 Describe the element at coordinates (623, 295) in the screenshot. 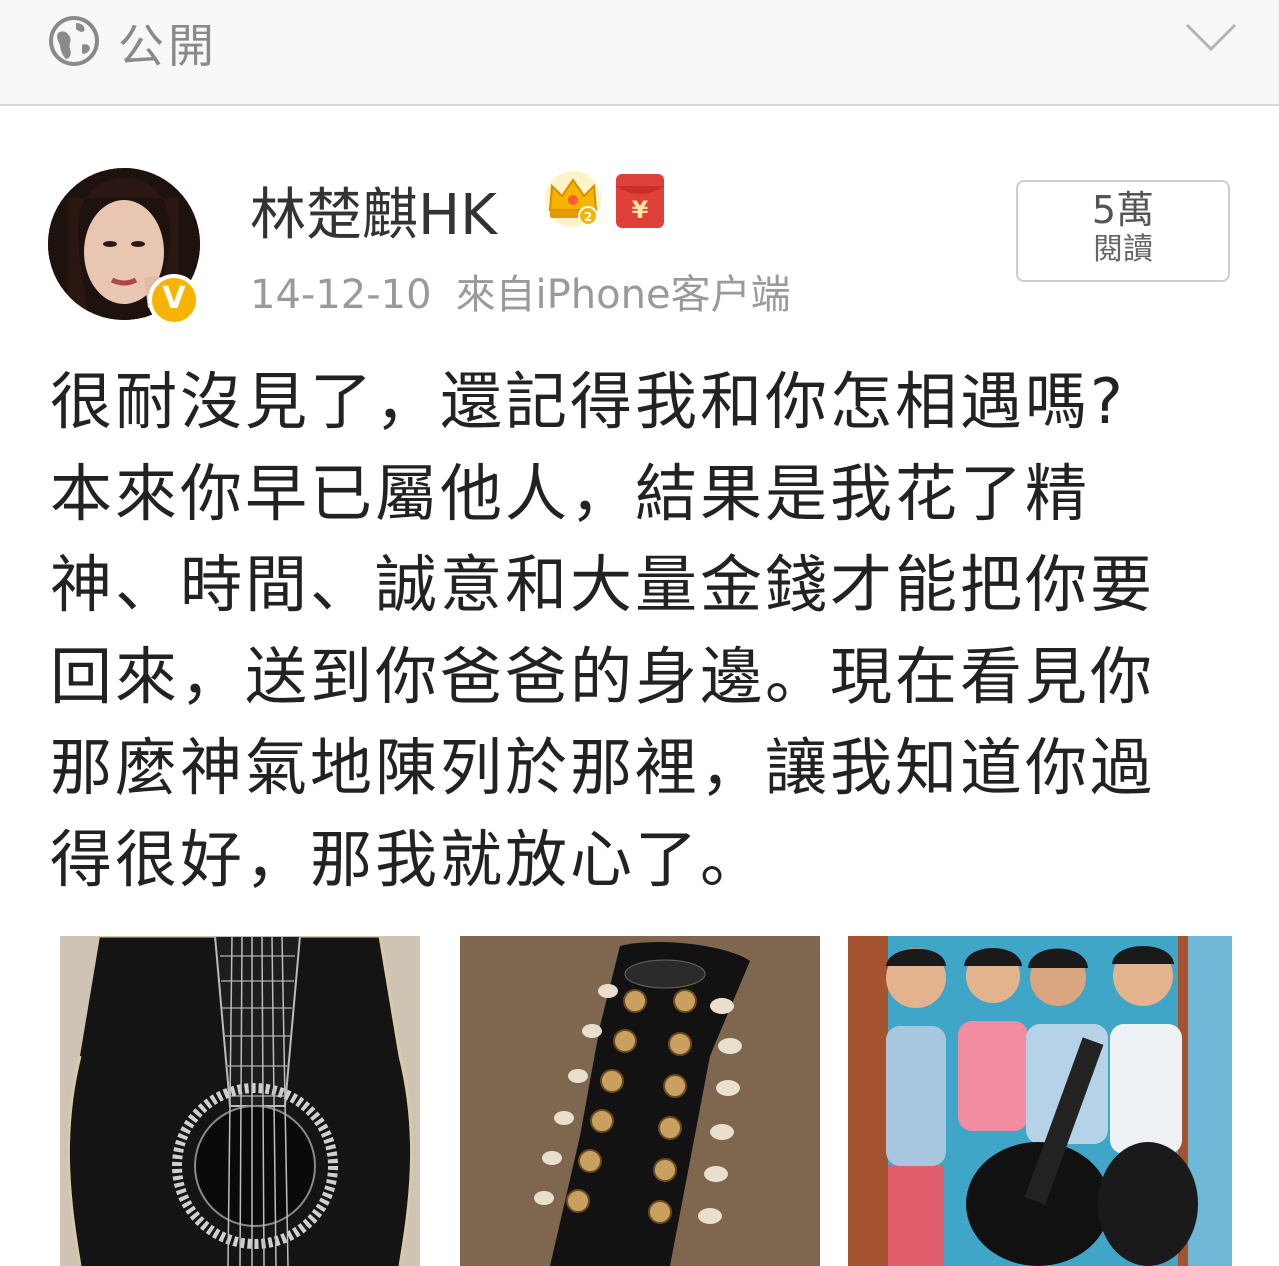

I see `post-source: 來自iPhone客户端` at that location.